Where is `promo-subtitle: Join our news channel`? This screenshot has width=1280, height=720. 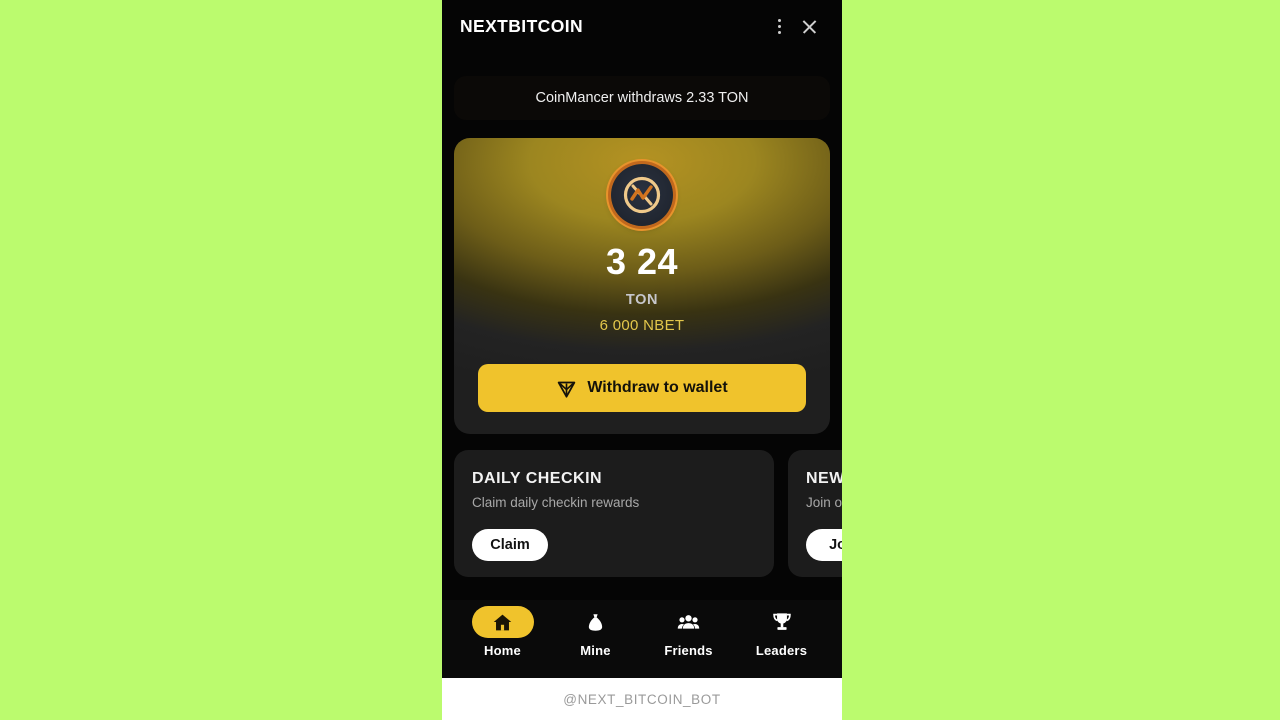
promo-subtitle: Join our news channel is located at coordinates (824, 502).